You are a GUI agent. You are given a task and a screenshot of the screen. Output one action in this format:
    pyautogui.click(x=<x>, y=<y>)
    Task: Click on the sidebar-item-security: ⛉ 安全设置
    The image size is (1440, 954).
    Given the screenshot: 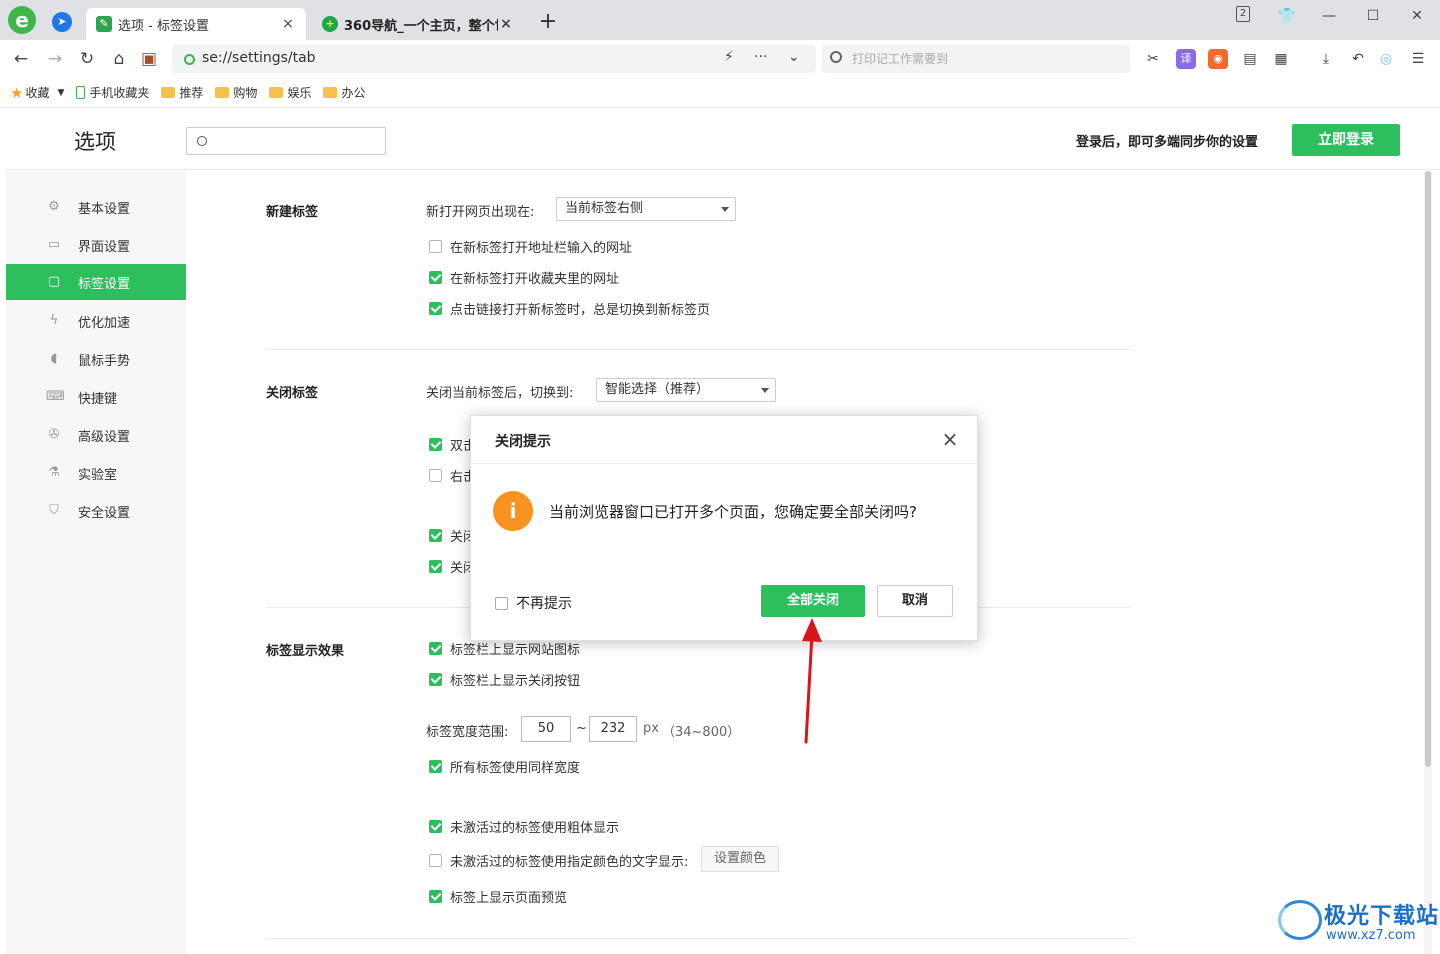 What is the action you would take?
    pyautogui.click(x=96, y=511)
    